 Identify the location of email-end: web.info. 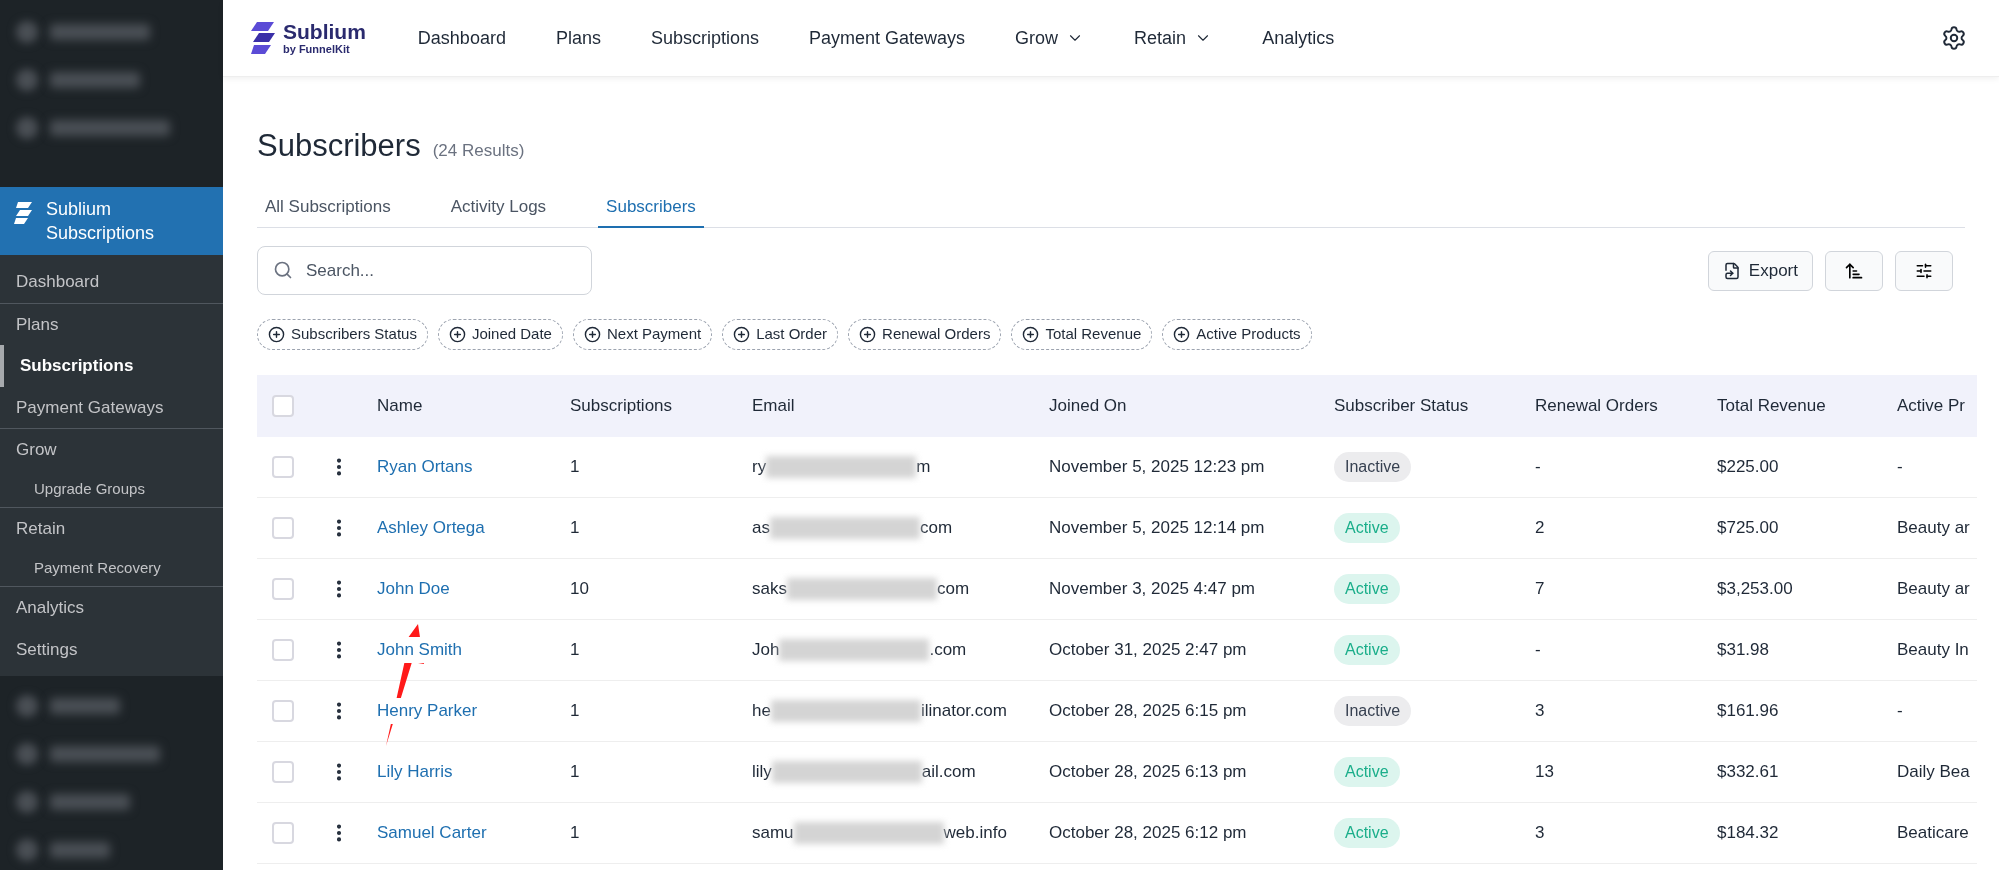
(975, 833).